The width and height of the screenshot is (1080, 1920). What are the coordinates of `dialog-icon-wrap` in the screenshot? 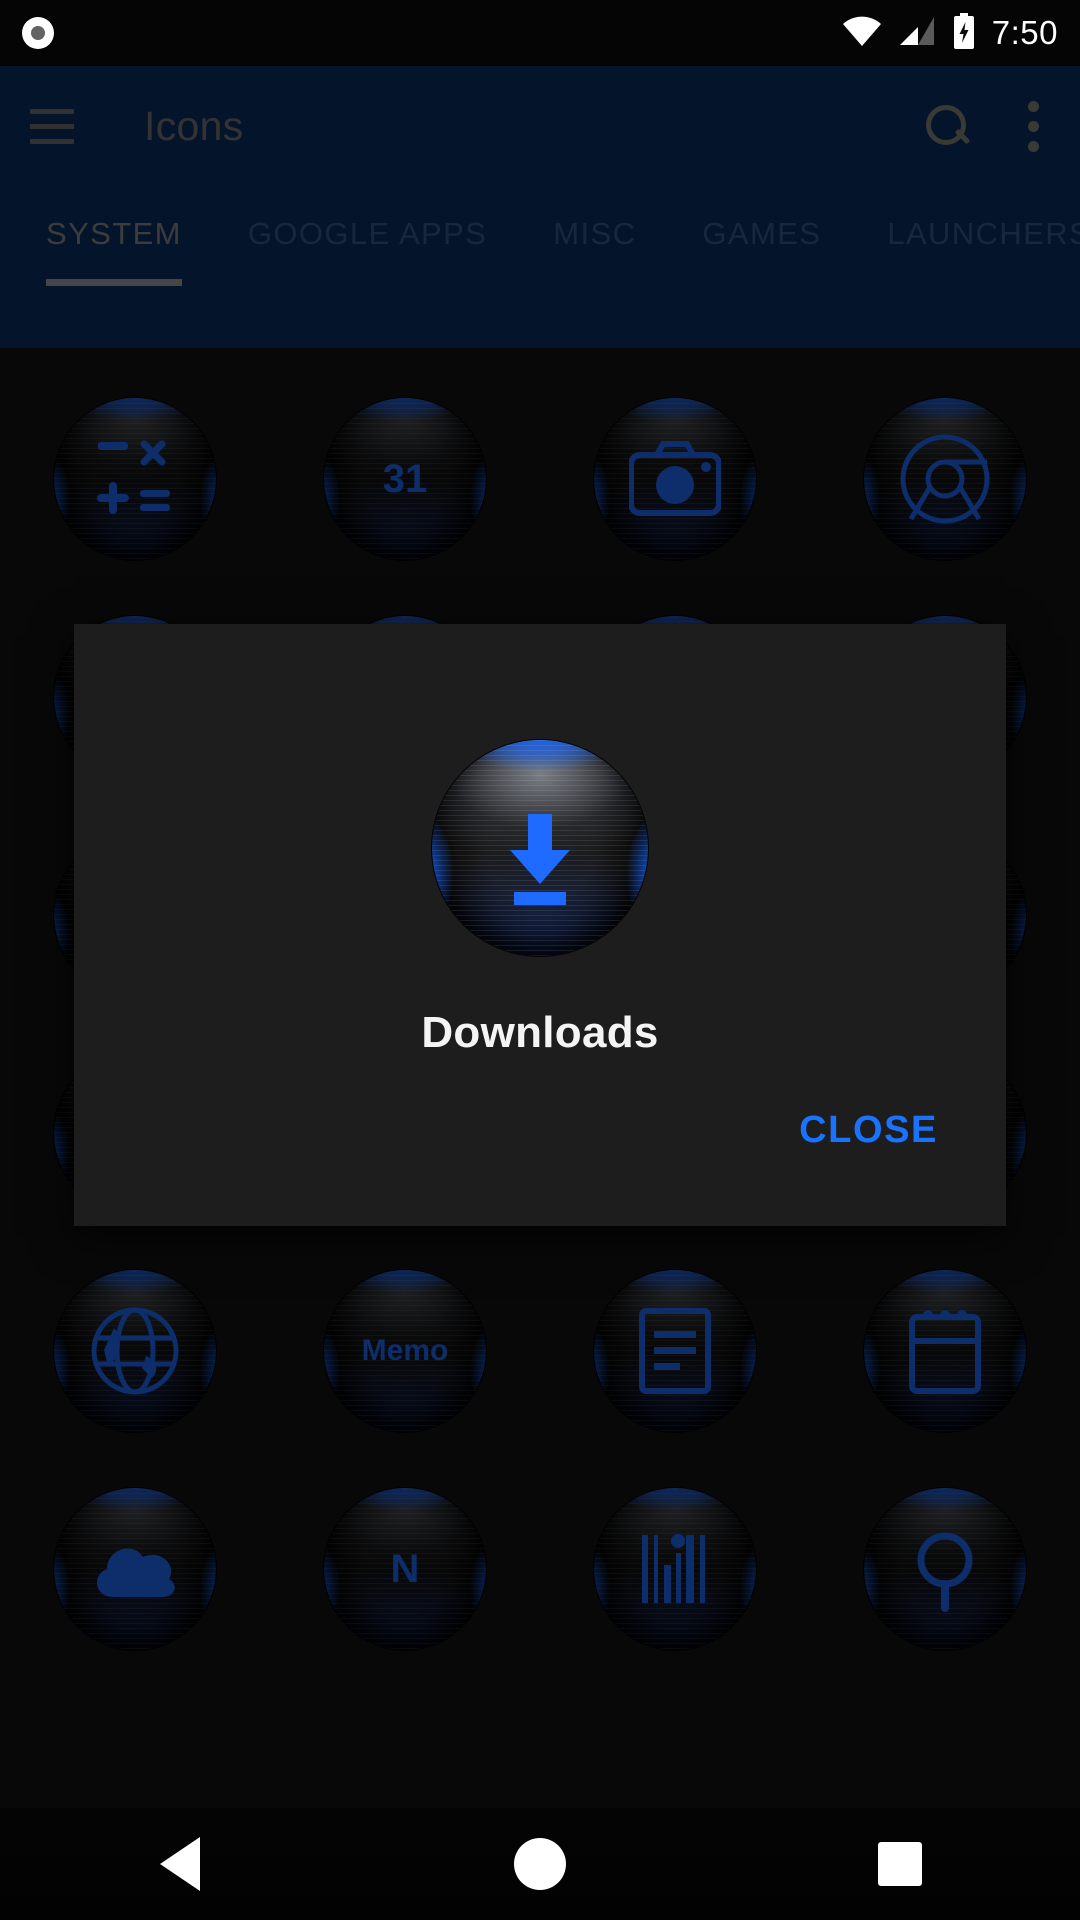 It's located at (540, 848).